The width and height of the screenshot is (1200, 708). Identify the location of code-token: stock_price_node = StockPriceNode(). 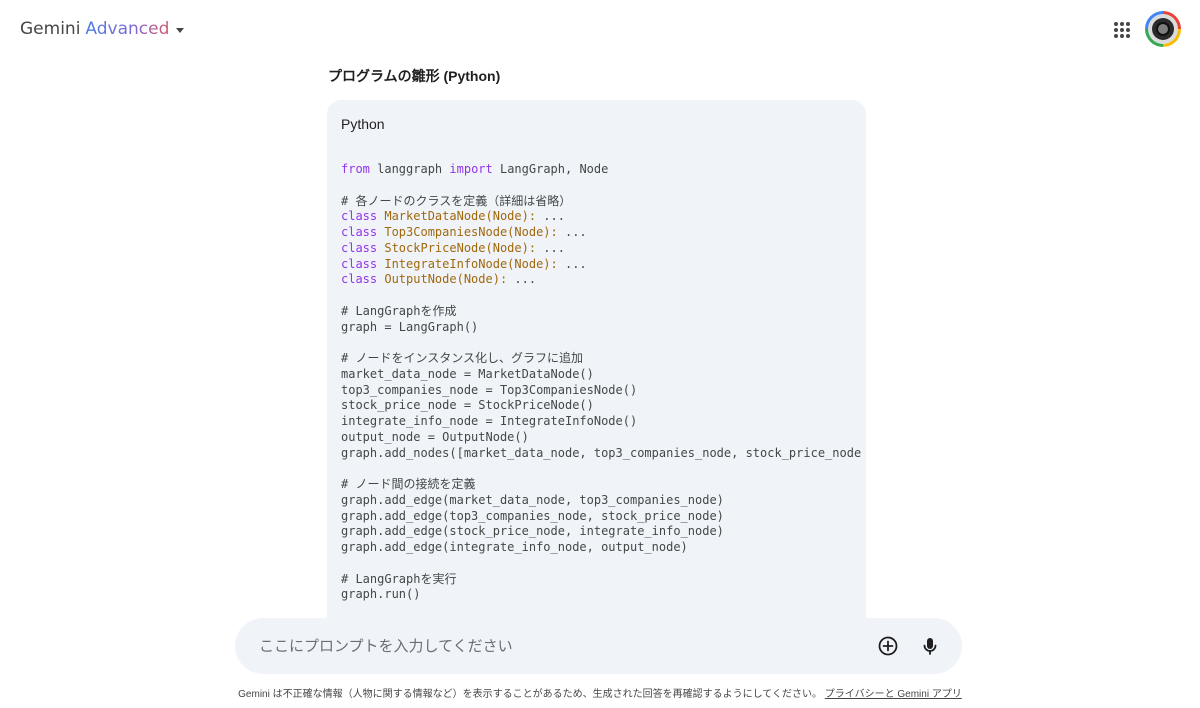
(467, 405).